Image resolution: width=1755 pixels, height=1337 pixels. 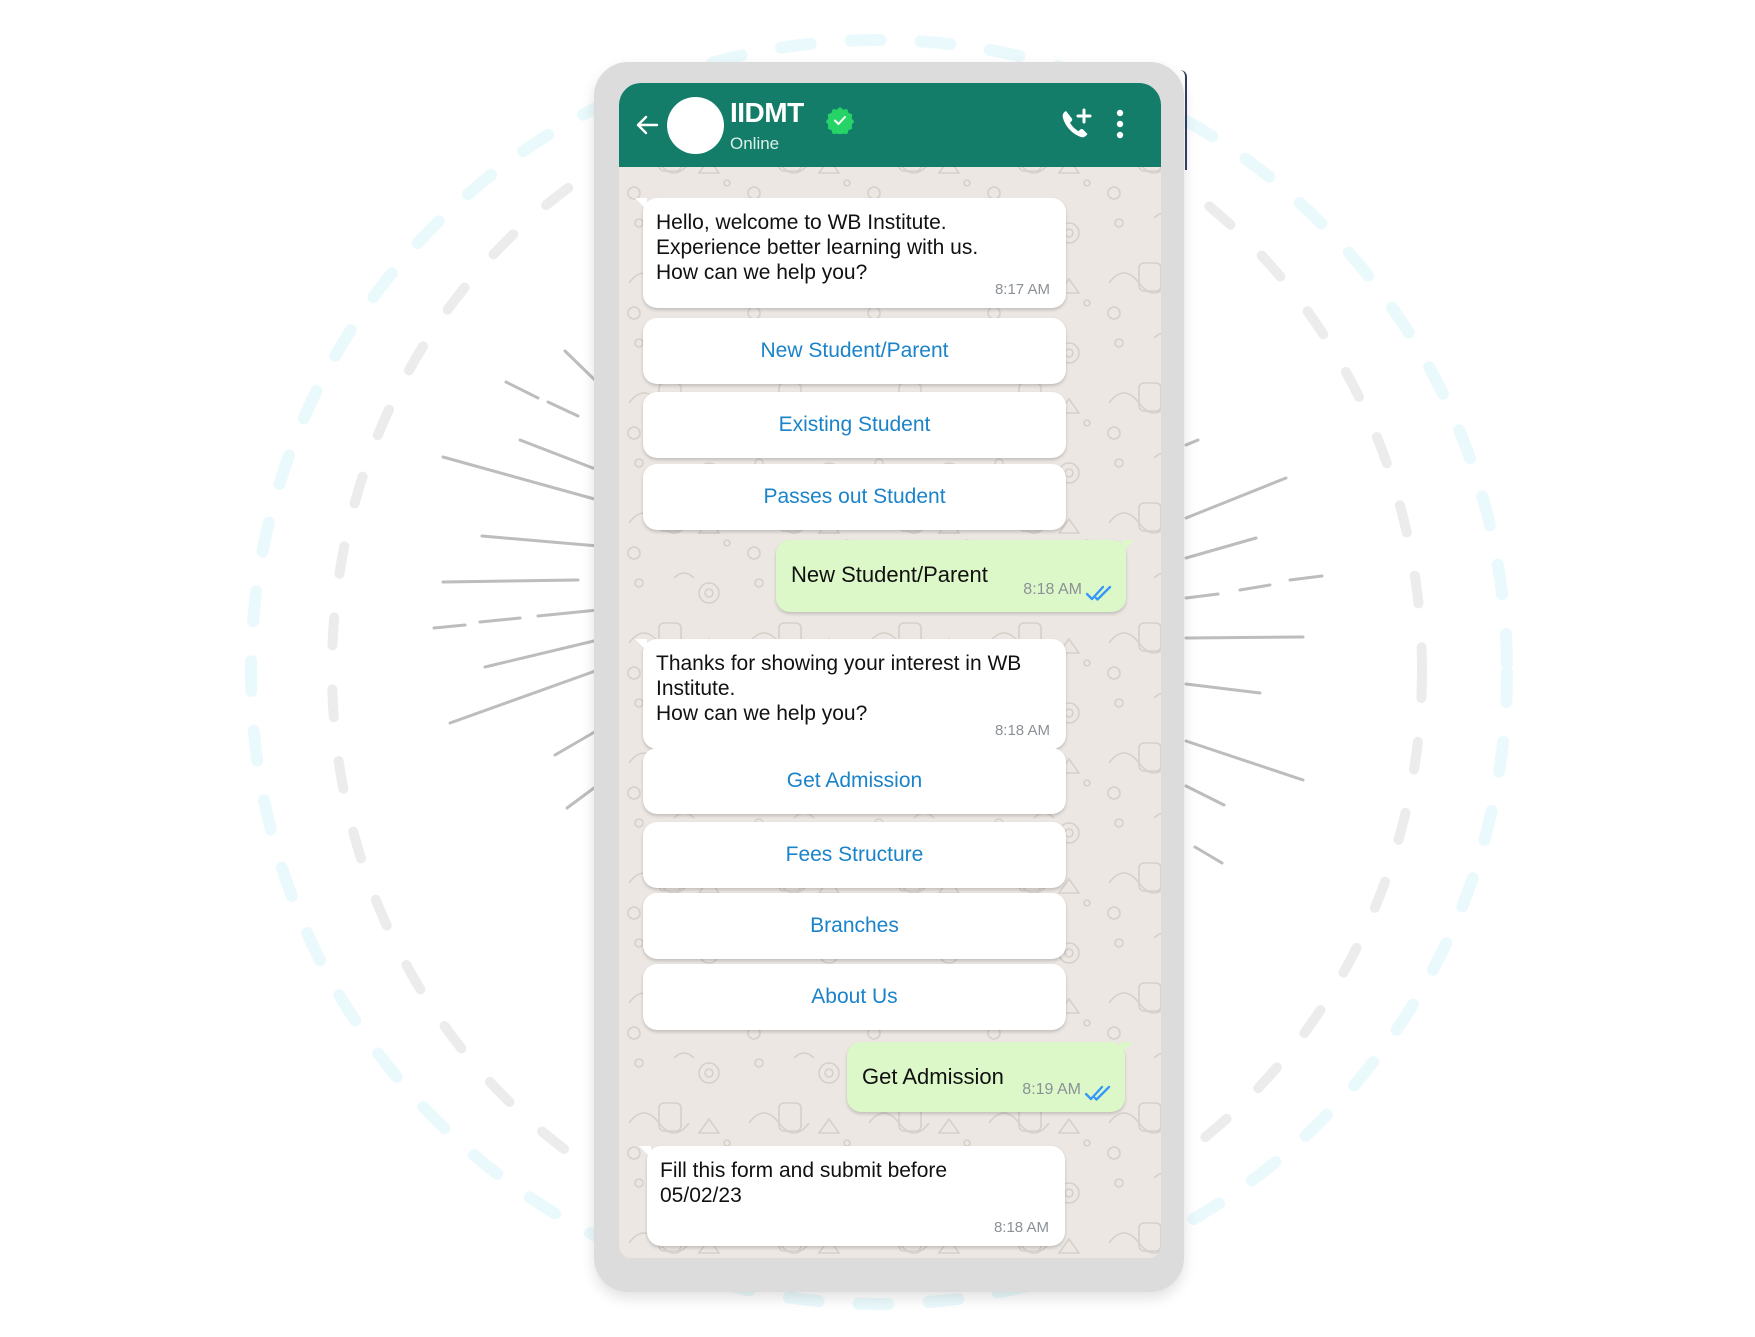 I want to click on quick-reply-branches: Branches, so click(x=854, y=926).